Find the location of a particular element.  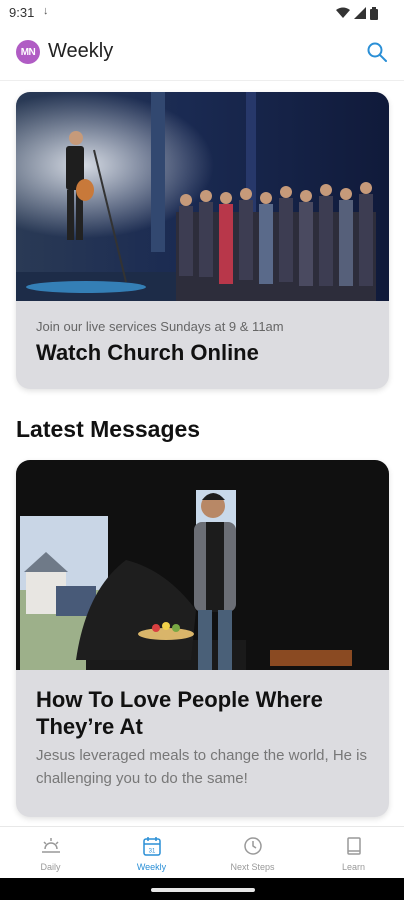

featured-title: Watch Church Online is located at coordinates (147, 352).